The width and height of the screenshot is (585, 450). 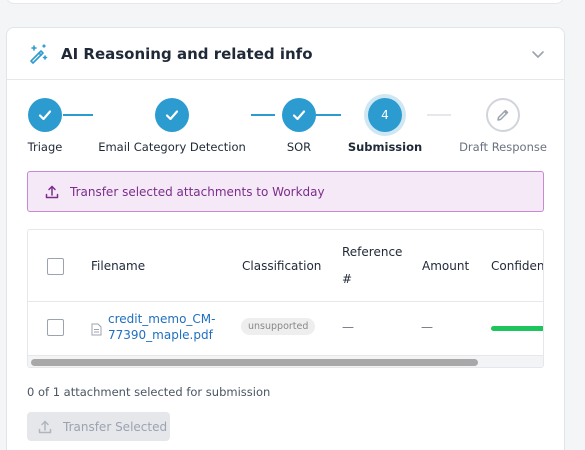 What do you see at coordinates (517, 328) in the screenshot?
I see `confidence-bar` at bounding box center [517, 328].